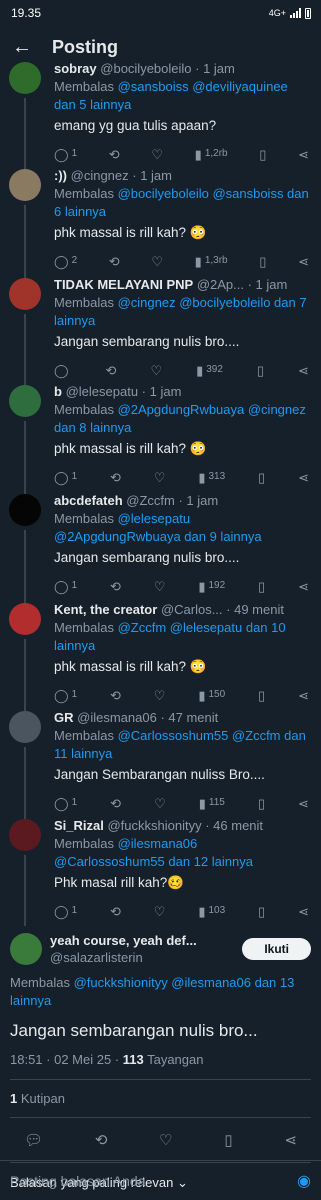  Describe the element at coordinates (88, 500) in the screenshot. I see `author-name: abcdefateh` at that location.